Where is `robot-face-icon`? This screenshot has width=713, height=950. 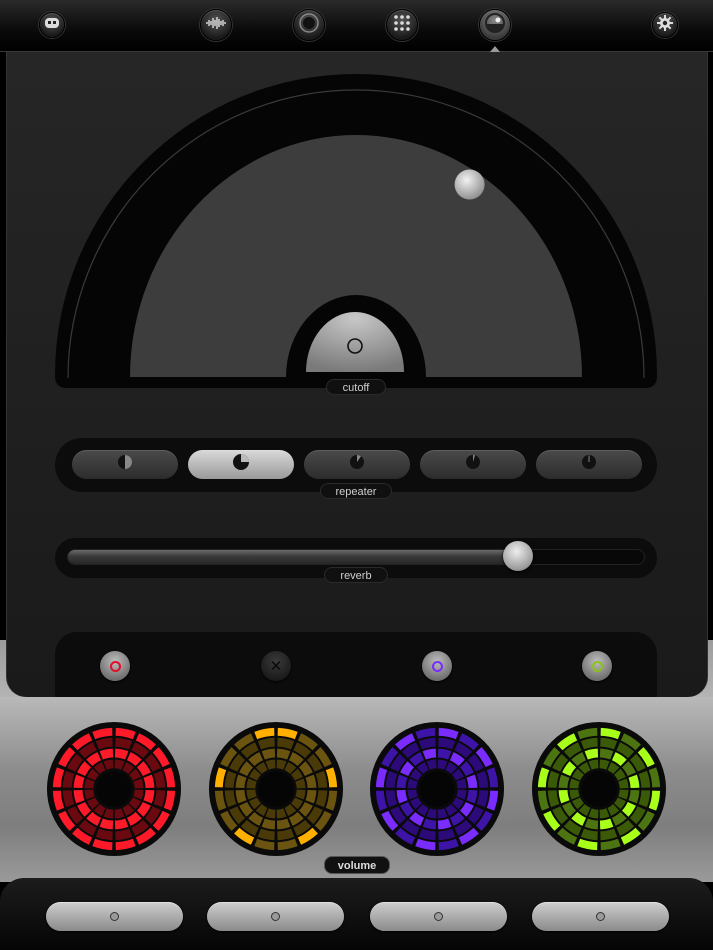
robot-face-icon is located at coordinates (52, 25).